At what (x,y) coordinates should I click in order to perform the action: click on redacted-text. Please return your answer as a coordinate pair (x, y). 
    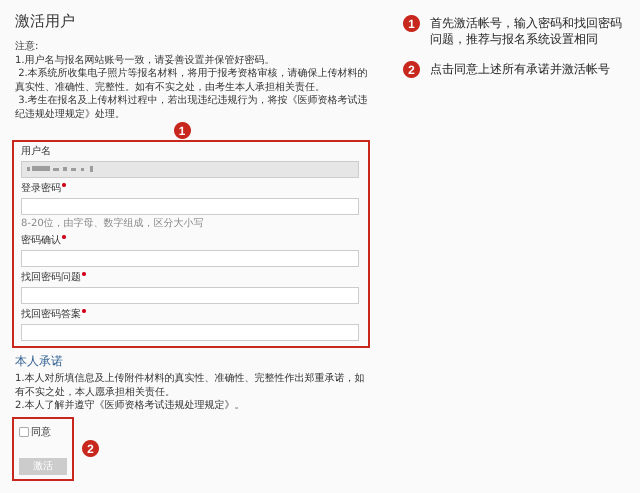
    Looking at the image, I should click on (61, 169).